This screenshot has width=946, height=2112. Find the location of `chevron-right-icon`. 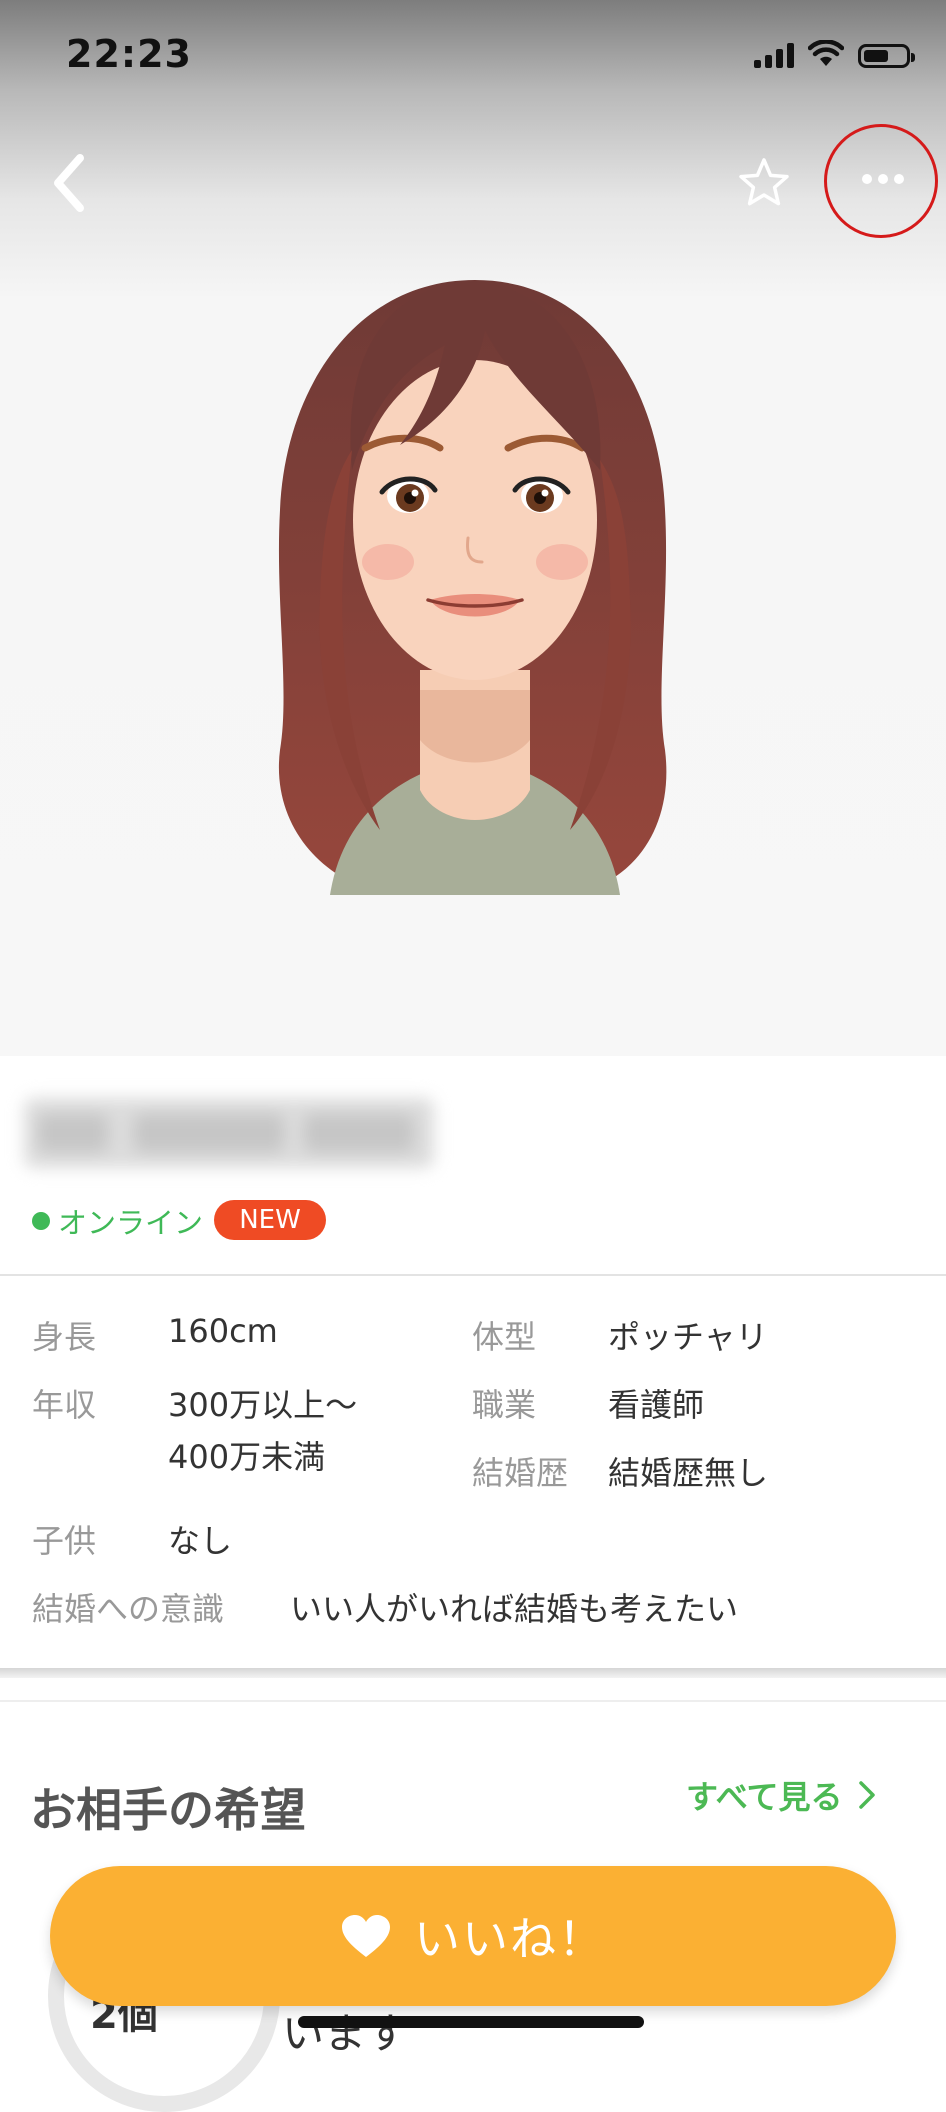

chevron-right-icon is located at coordinates (867, 1795).